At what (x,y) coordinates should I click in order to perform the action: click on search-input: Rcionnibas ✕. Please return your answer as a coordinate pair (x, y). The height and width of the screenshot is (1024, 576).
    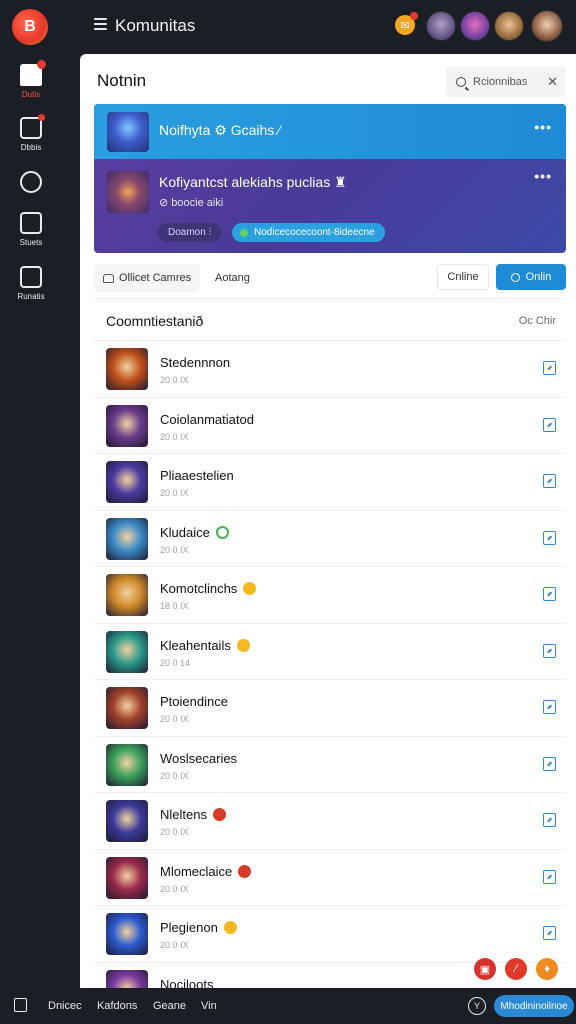
    Looking at the image, I should click on (506, 81).